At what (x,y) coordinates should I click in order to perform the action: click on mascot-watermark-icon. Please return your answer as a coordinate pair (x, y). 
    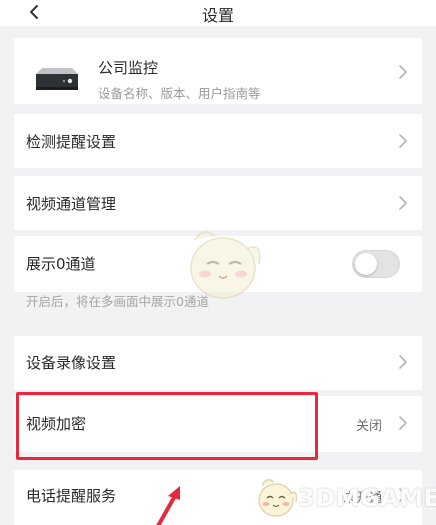
    Looking at the image, I should click on (225, 265).